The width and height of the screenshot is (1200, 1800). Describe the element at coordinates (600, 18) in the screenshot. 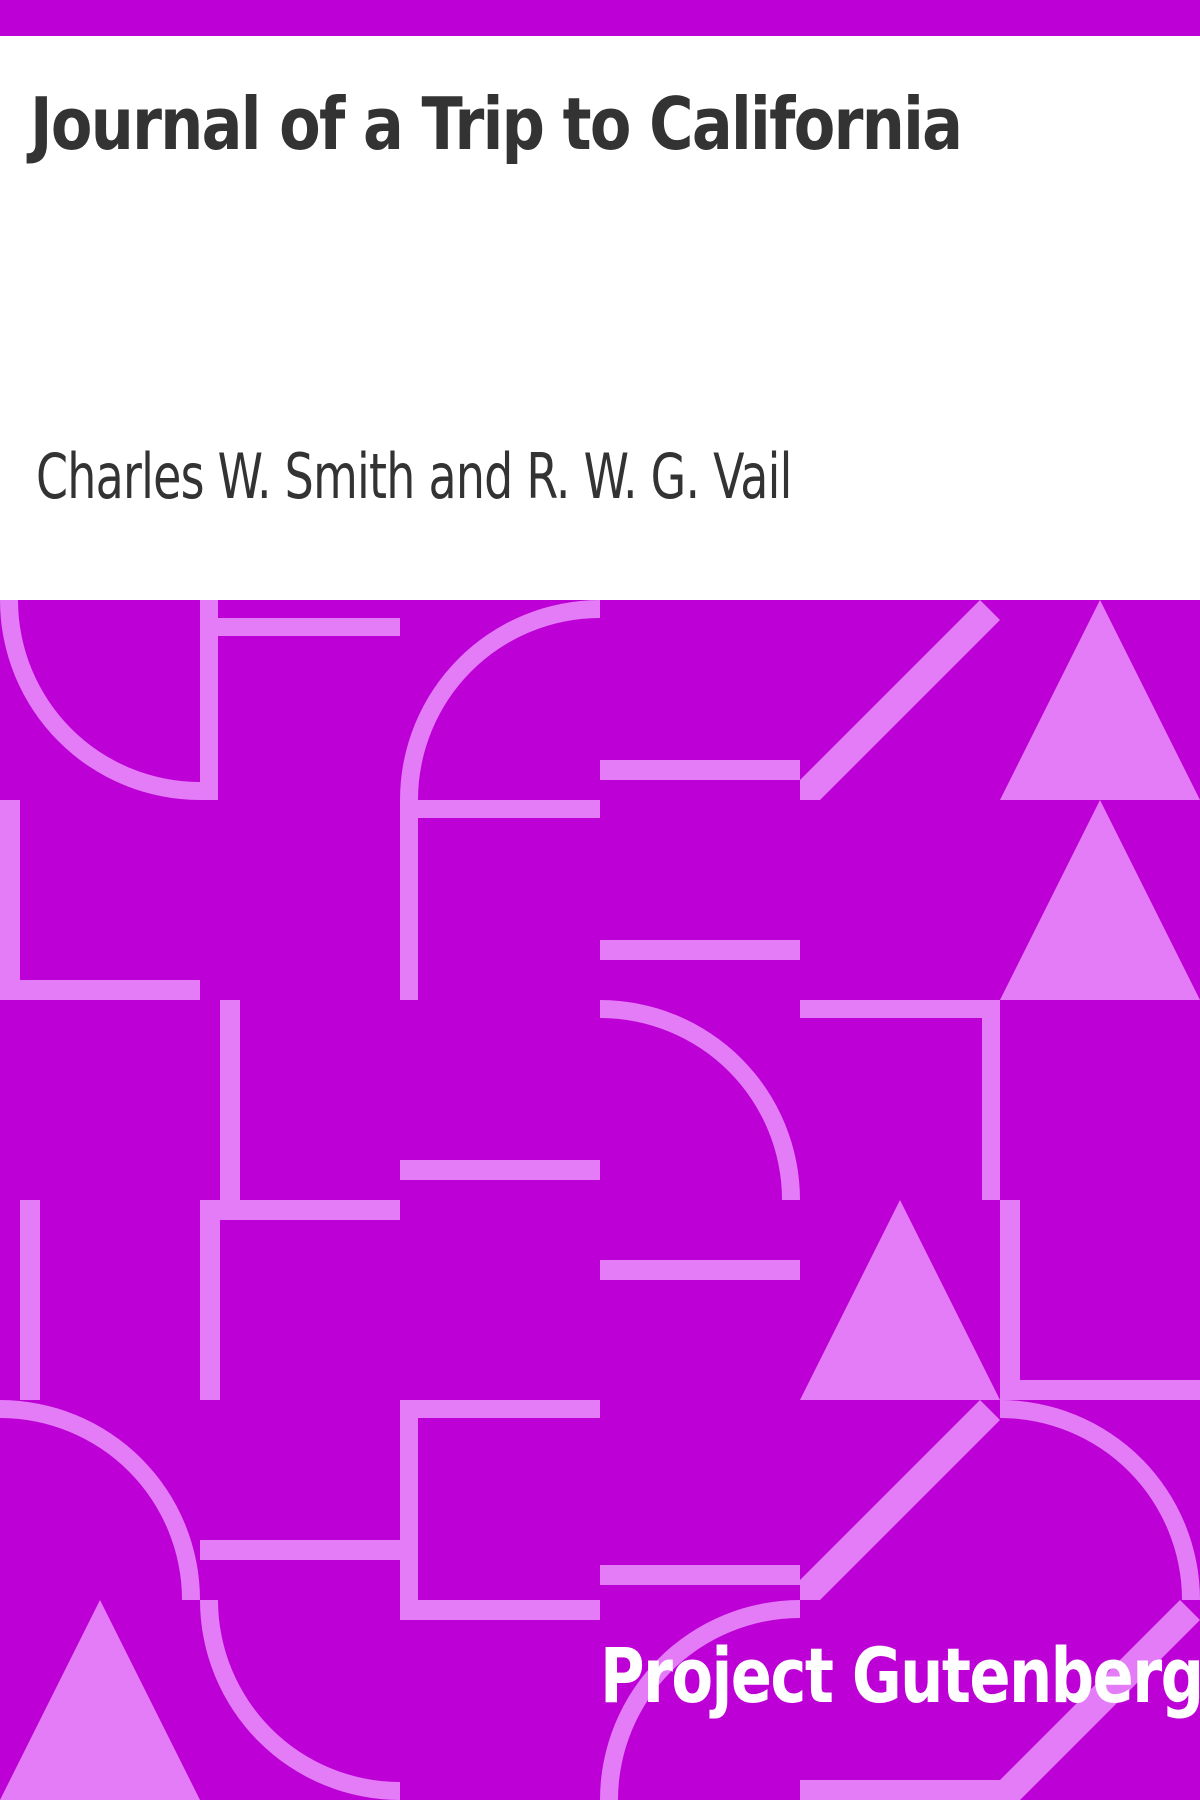

I see `top-color-bar` at that location.